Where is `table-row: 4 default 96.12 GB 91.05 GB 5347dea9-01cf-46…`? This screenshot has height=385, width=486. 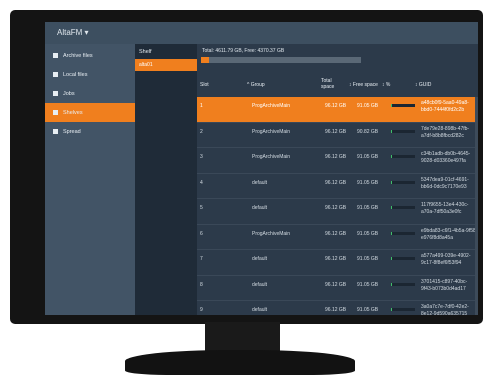 table-row: 4 default 96.12 GB 91.05 GB 5347dea9-01cf-46… is located at coordinates (337, 186).